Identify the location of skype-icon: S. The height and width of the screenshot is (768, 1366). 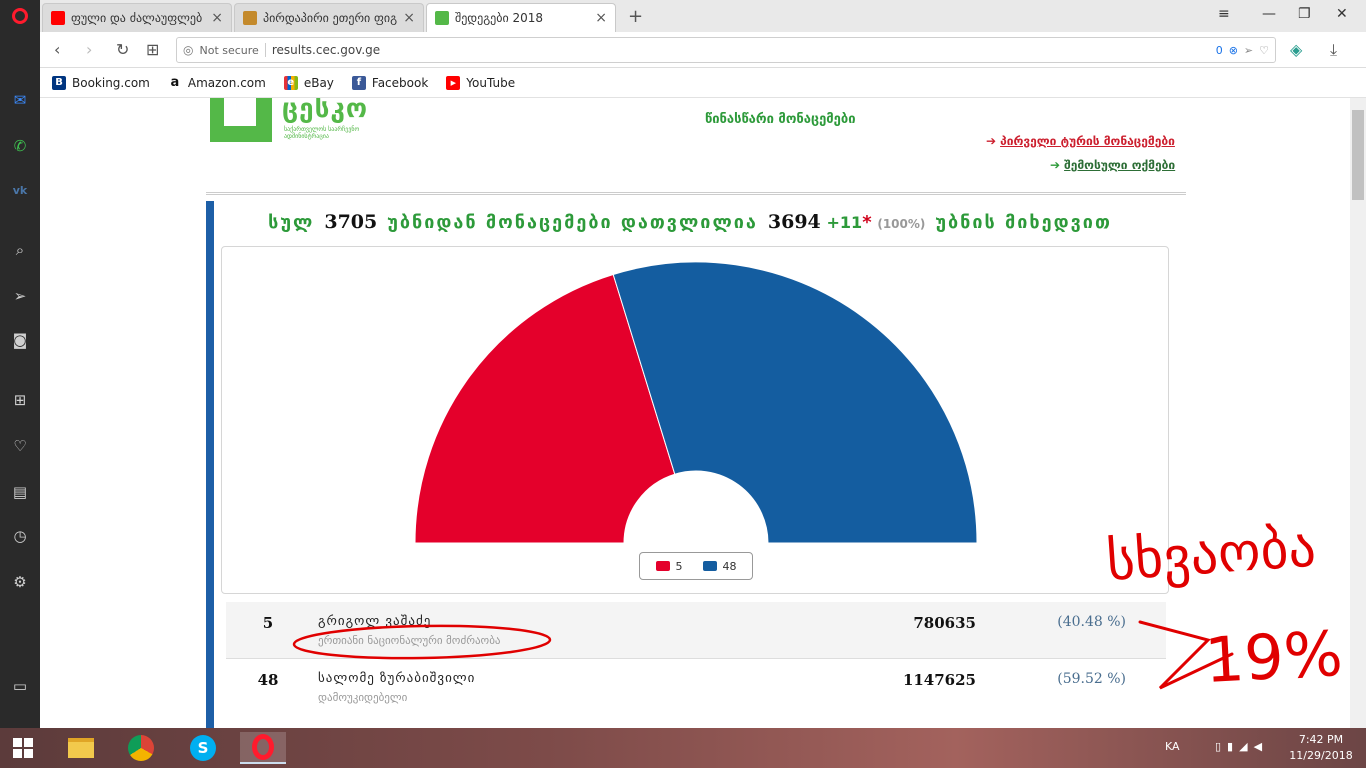
(203, 748).